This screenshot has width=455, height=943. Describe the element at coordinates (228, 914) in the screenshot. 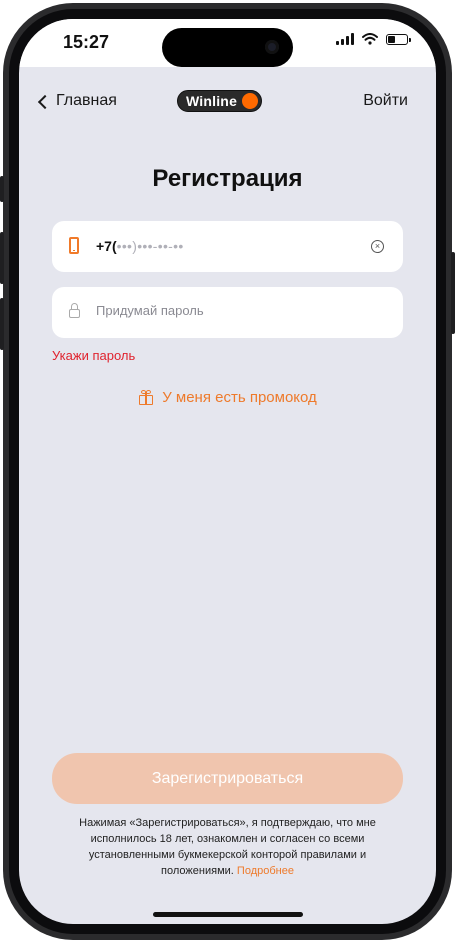

I see `home-indicator` at that location.